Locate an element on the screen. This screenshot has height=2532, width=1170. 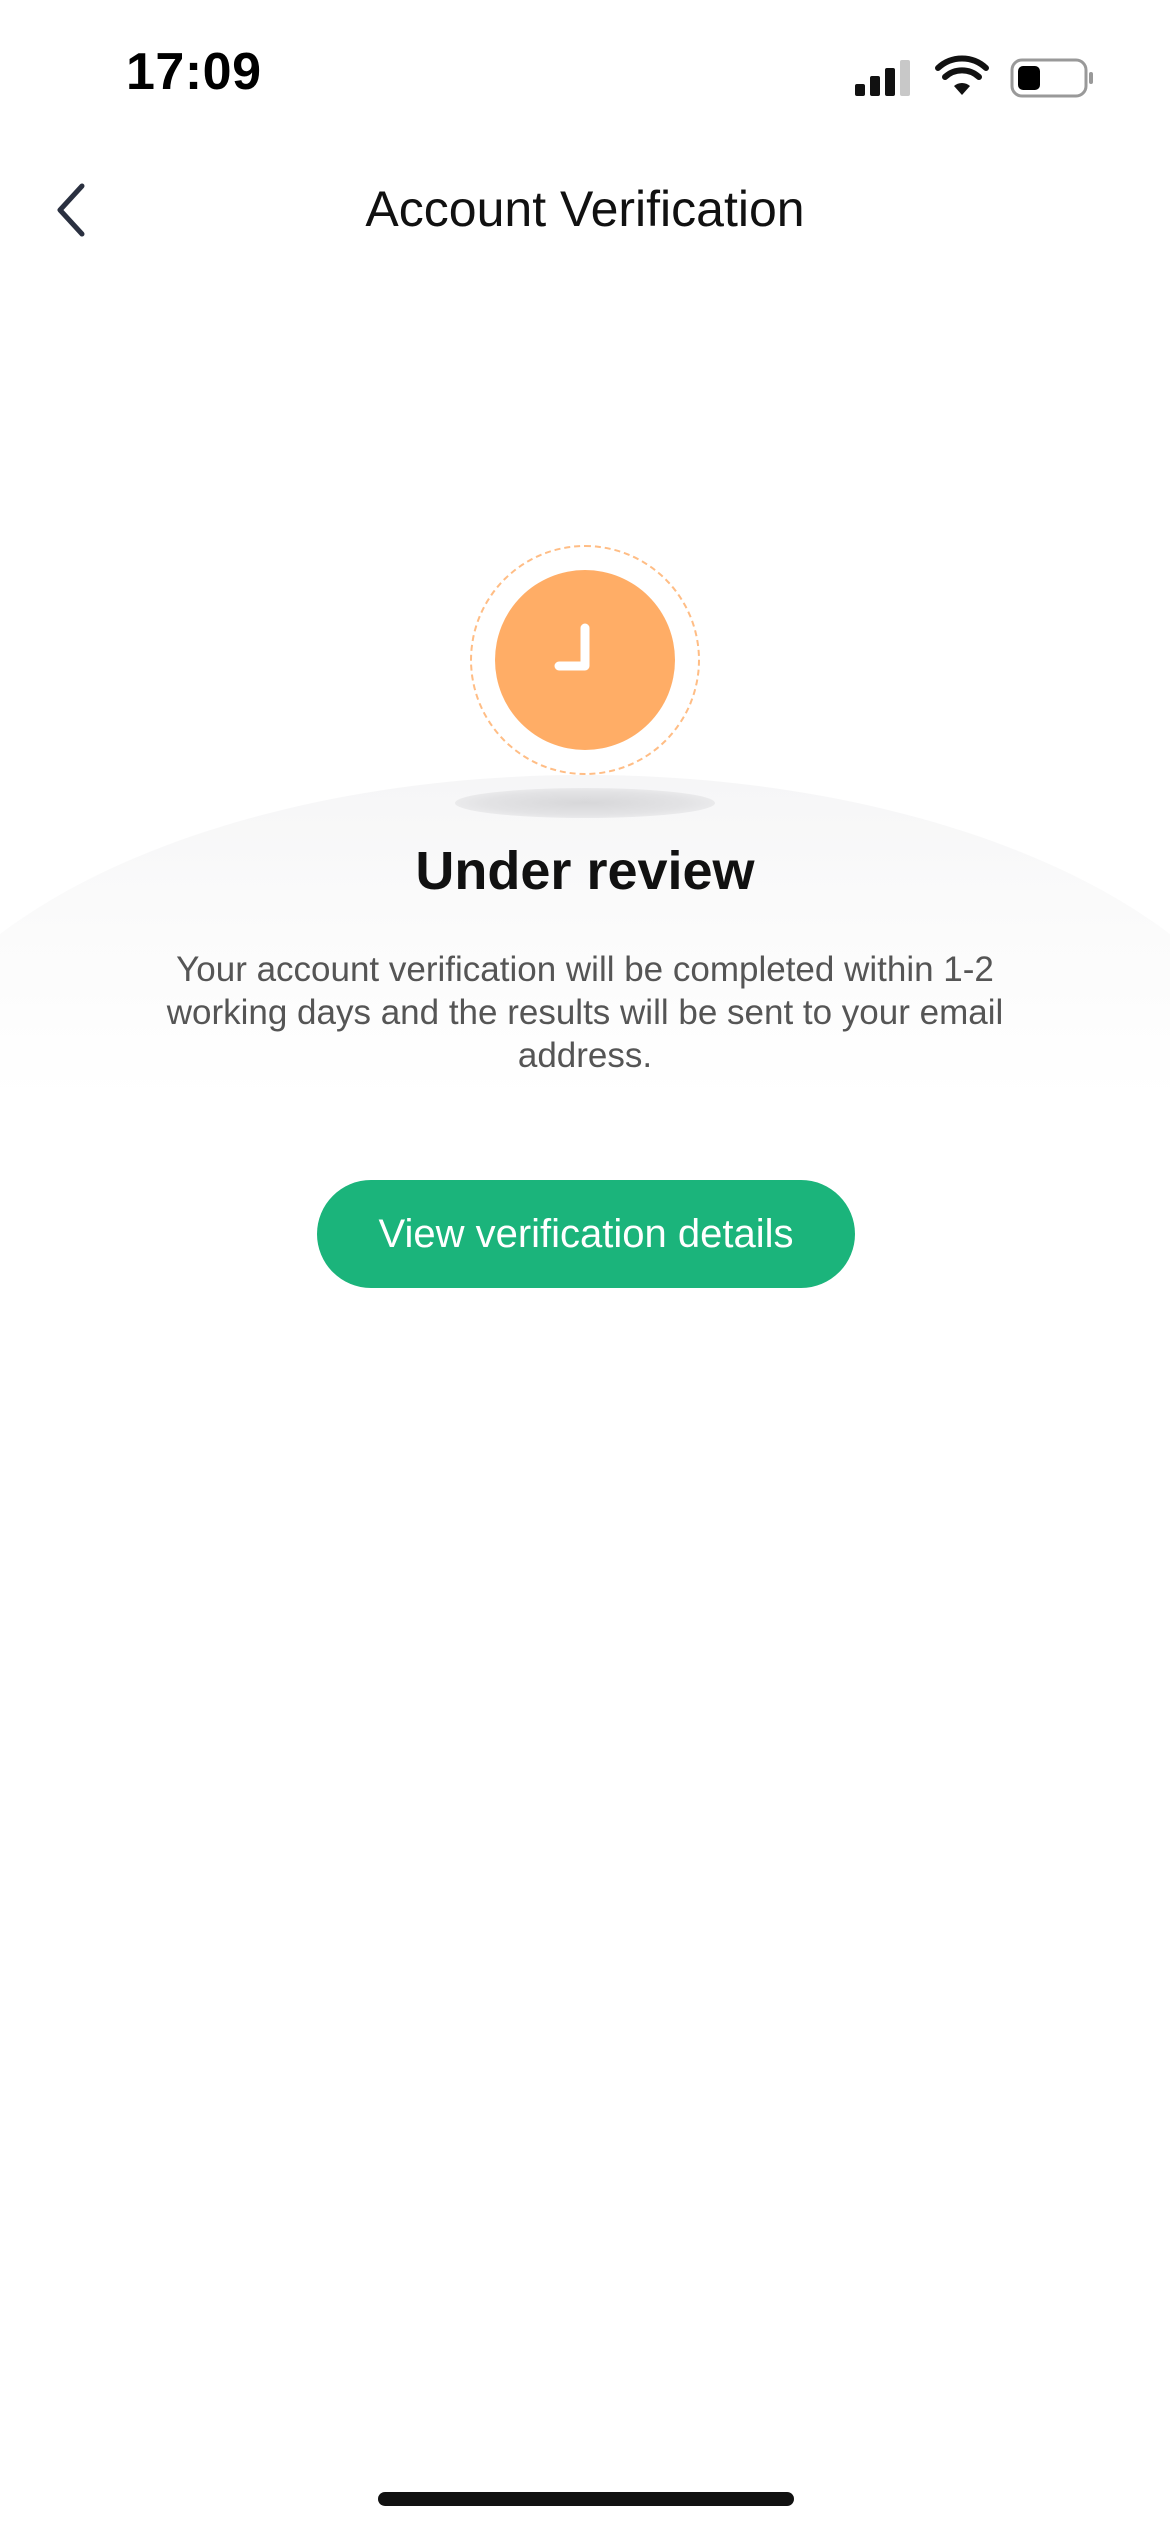
page-title: Account Verification is located at coordinates (585, 209).